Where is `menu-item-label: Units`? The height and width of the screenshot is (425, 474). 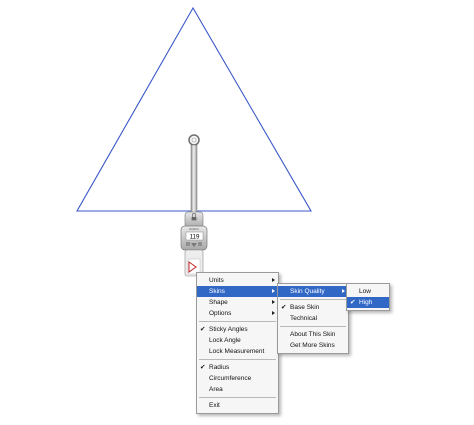
menu-item-label: Units is located at coordinates (216, 280).